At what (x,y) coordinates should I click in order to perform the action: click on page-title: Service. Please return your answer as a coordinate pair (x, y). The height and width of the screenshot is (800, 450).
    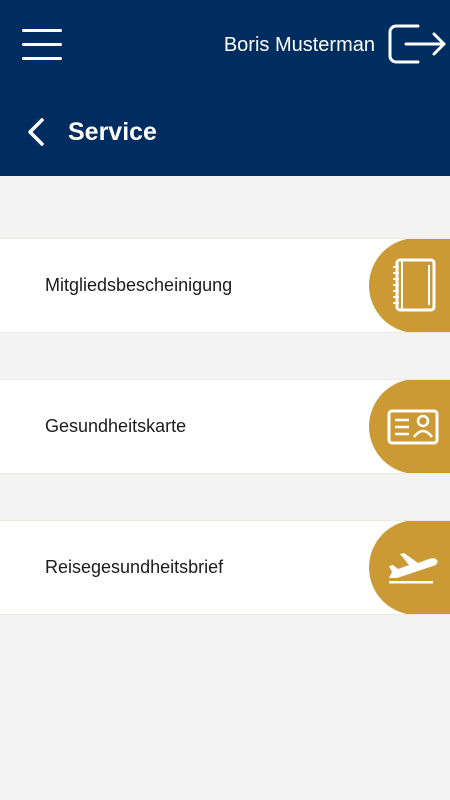
    Looking at the image, I should click on (112, 132).